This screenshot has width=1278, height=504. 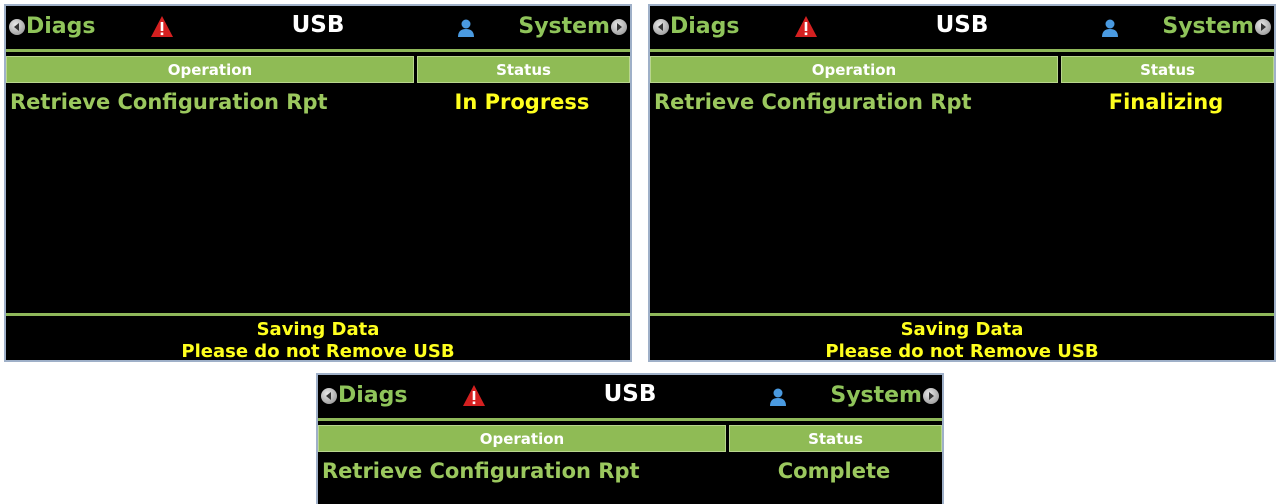 What do you see at coordinates (834, 471) in the screenshot?
I see `status-cell: Complete` at bounding box center [834, 471].